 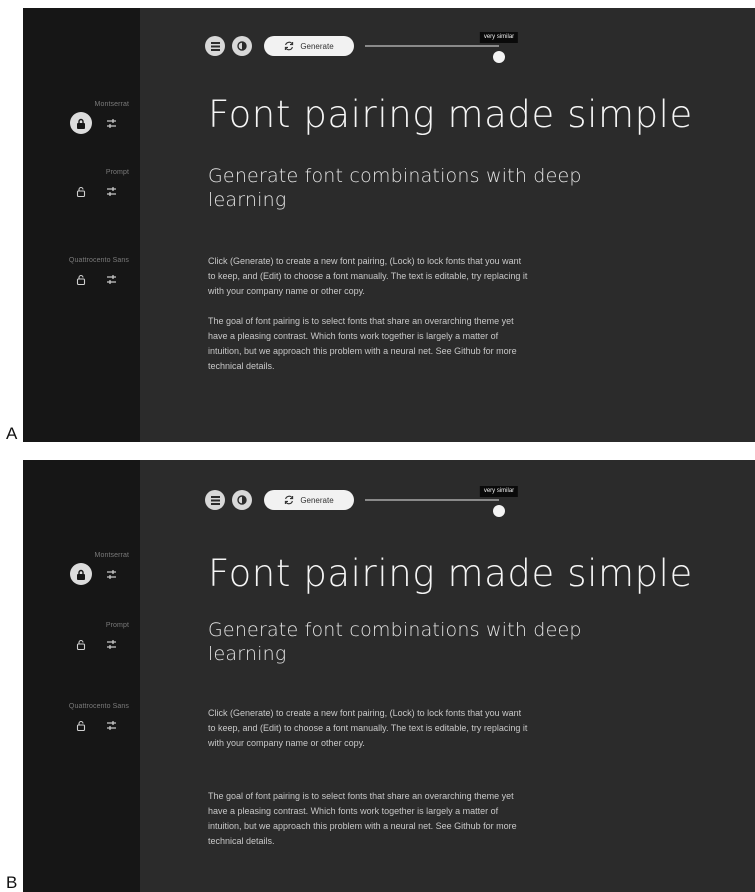 What do you see at coordinates (12, 882) in the screenshot?
I see `panel-label-b: B` at bounding box center [12, 882].